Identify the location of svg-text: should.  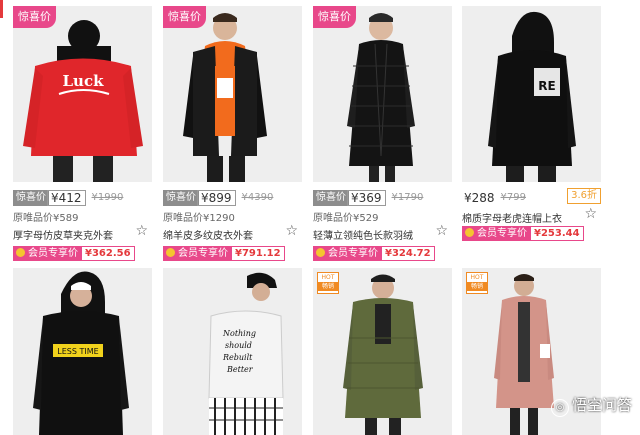
(238, 345).